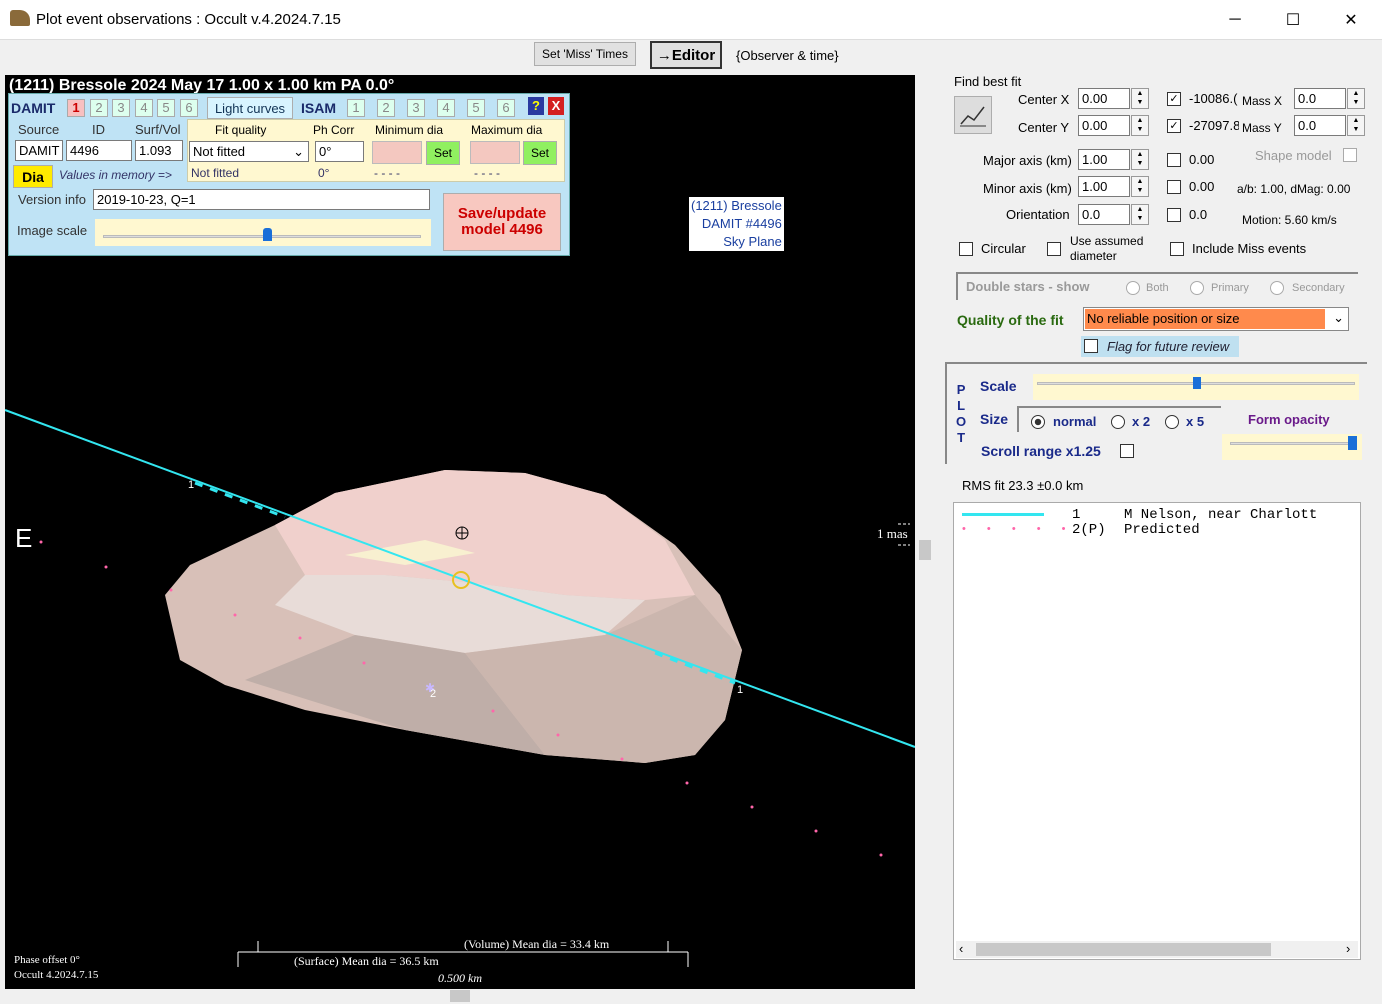 Image resolution: width=1382 pixels, height=1004 pixels. What do you see at coordinates (476, 108) in the screenshot?
I see `isam-tab-5: 5` at bounding box center [476, 108].